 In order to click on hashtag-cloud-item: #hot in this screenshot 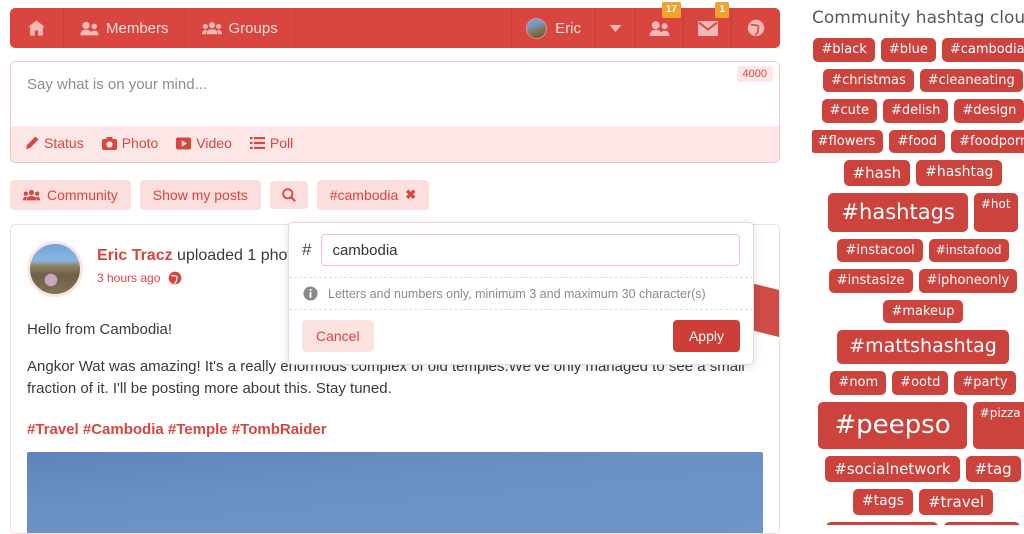, I will do `click(995, 212)`.